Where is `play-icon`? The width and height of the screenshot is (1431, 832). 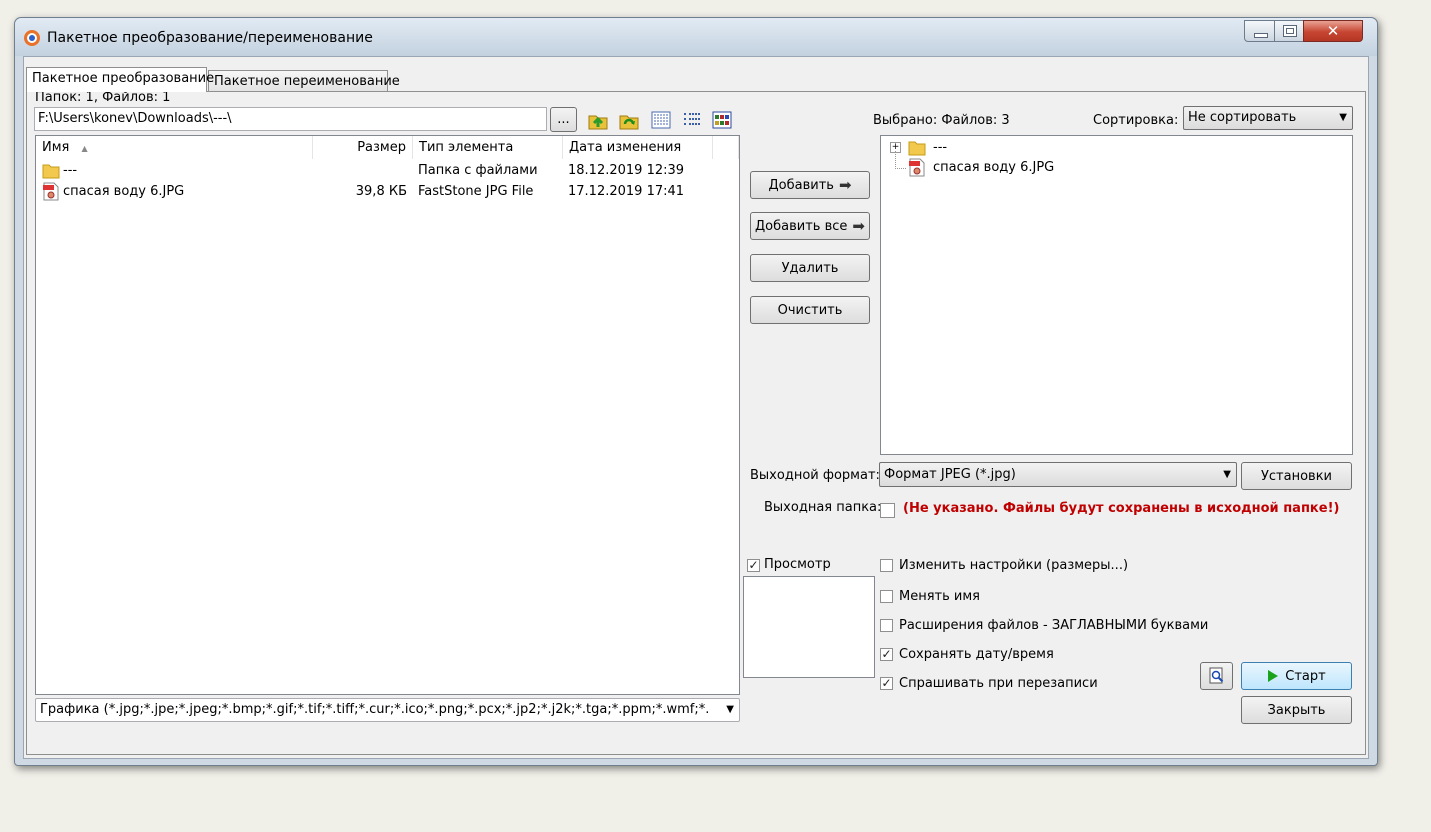 play-icon is located at coordinates (1273, 676).